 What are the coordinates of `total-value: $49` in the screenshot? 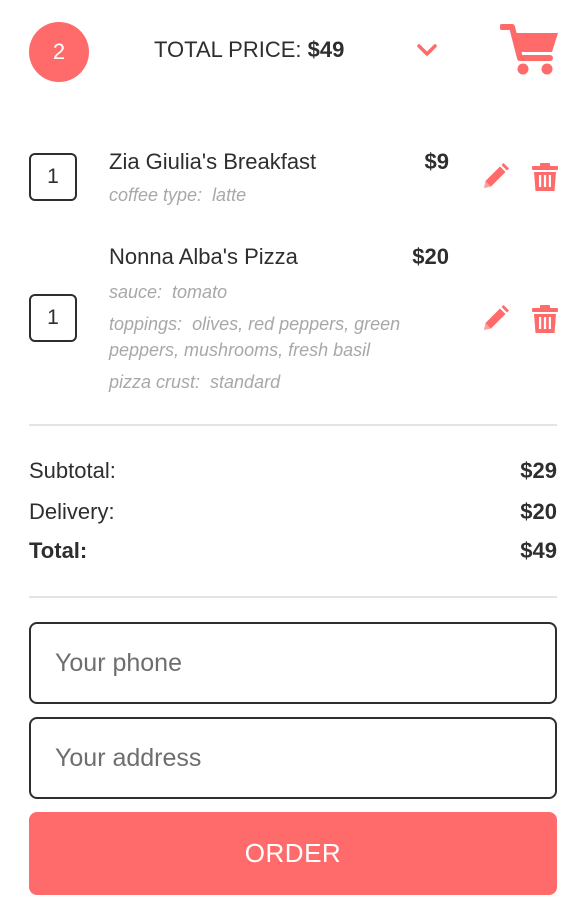 It's located at (538, 550).